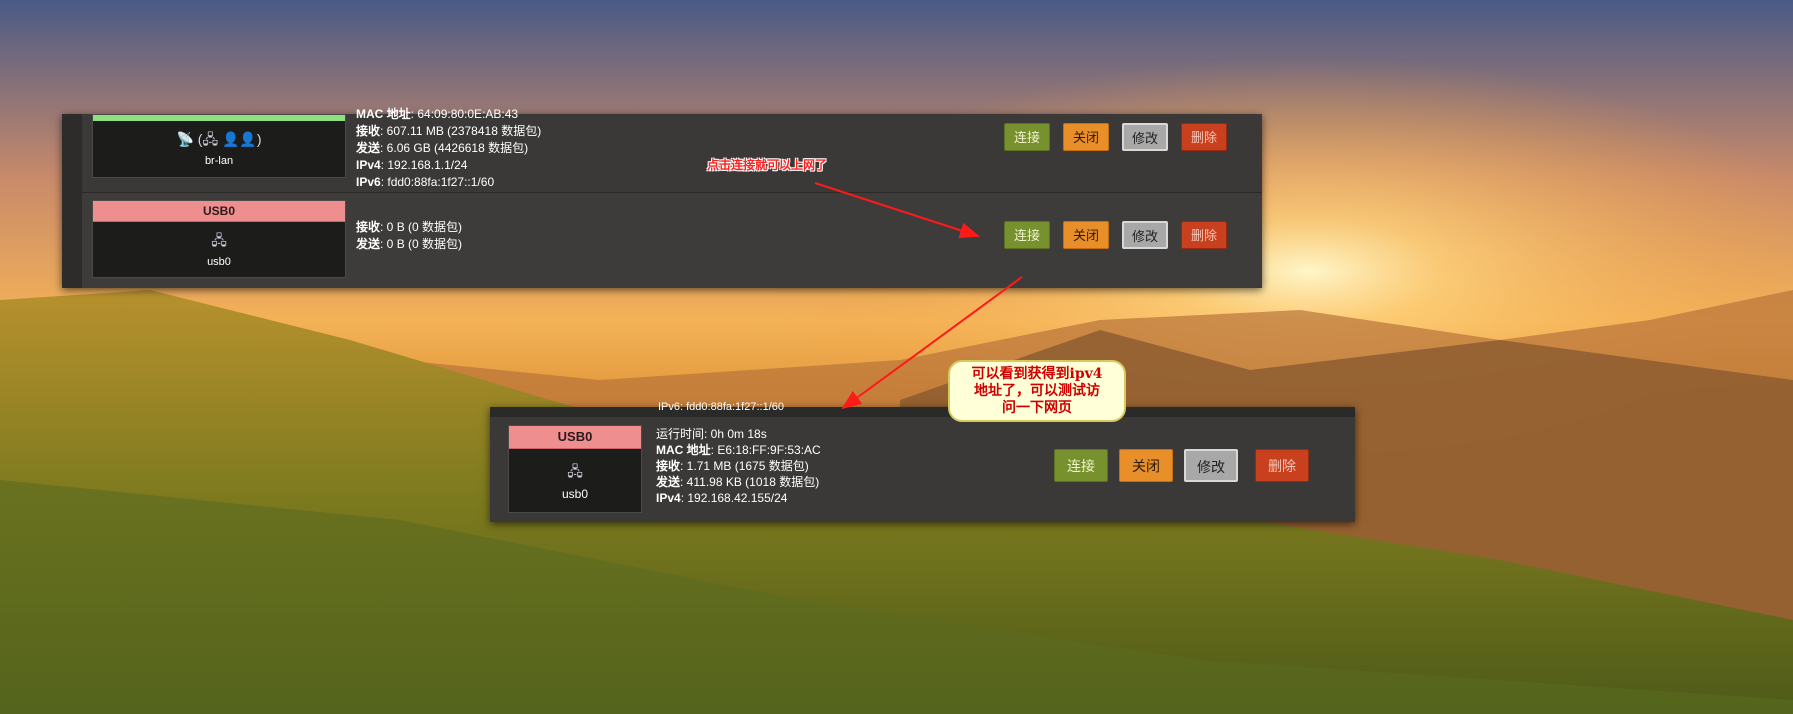 The image size is (1793, 714). Describe the element at coordinates (409, 236) in the screenshot. I see `interface-info-usb0: 接收: 0 B (0 数据包) 发送: 0 B (0 数据包)` at that location.